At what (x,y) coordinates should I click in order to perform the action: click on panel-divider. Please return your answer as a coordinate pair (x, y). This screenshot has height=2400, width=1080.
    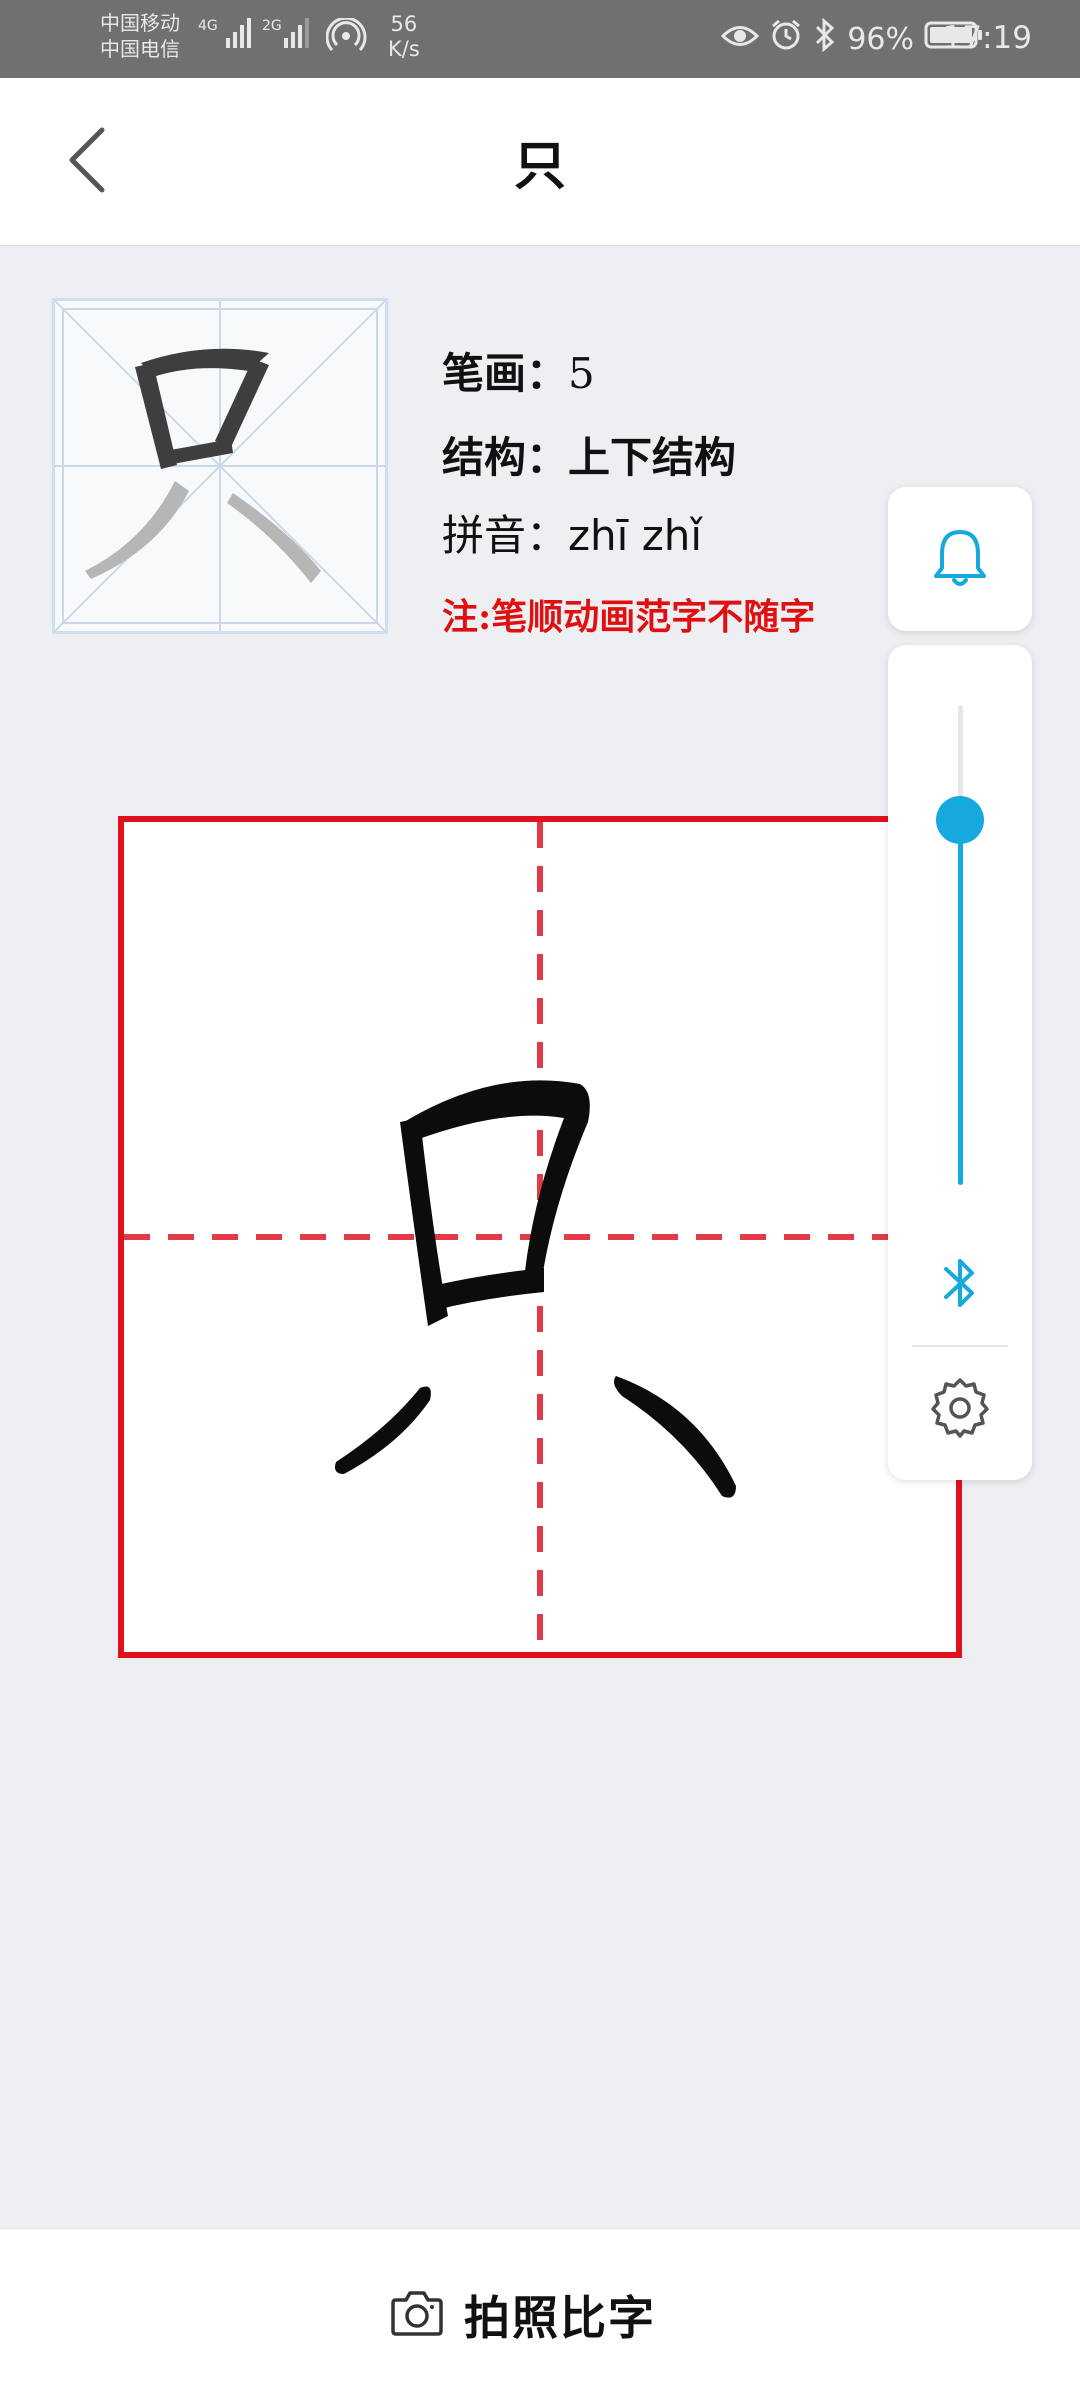
    Looking at the image, I should click on (960, 1346).